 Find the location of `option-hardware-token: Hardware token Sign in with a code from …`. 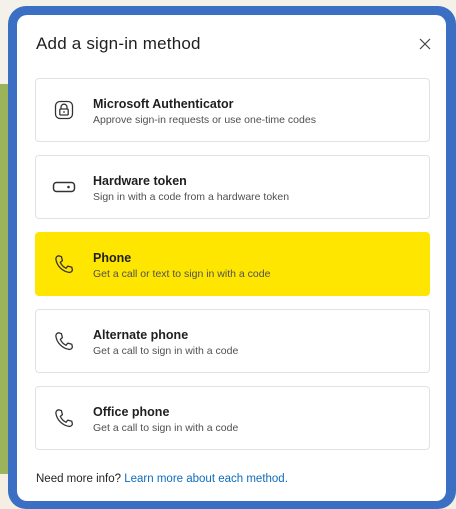

option-hardware-token: Hardware token Sign in with a code from … is located at coordinates (232, 187).